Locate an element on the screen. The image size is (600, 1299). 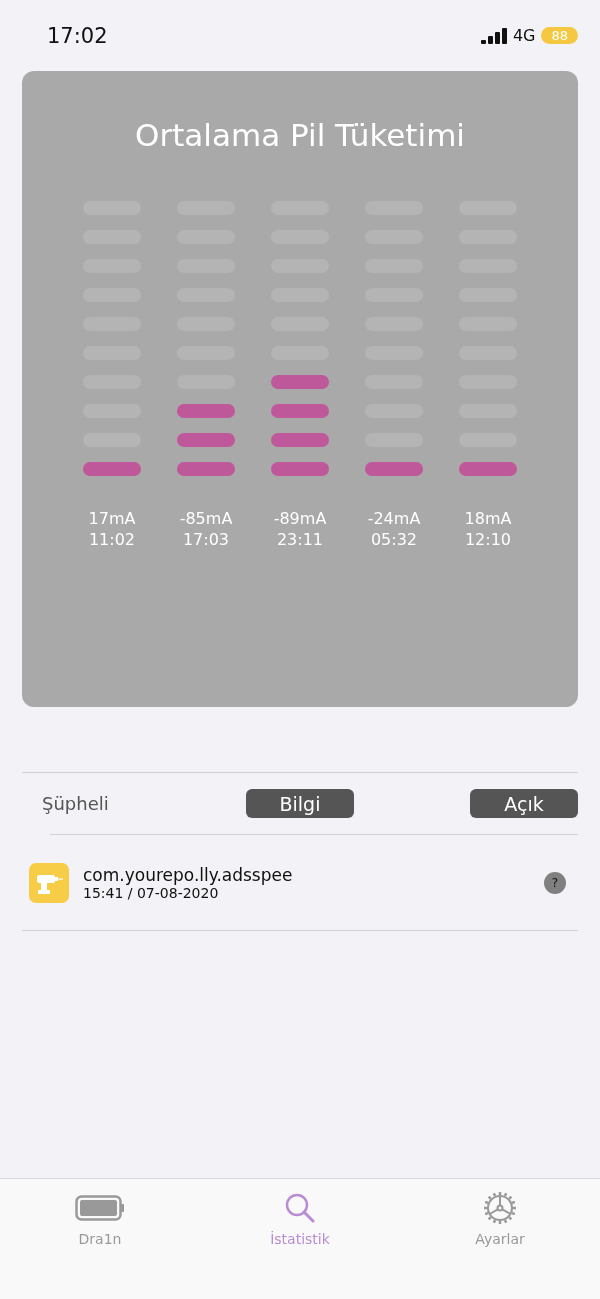
settings-icon is located at coordinates (500, 1208).